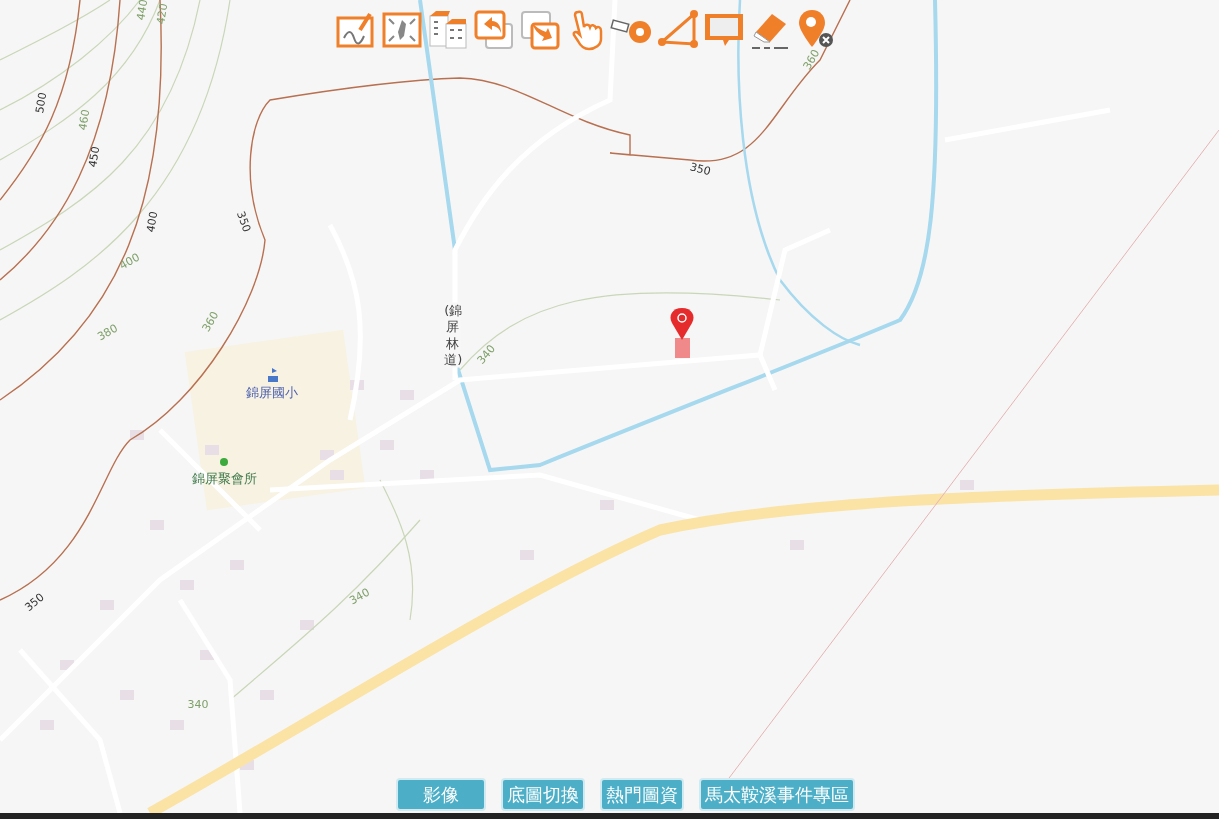 This screenshot has height=819, width=1219. What do you see at coordinates (642, 794) in the screenshot?
I see `map-button: 熱門圖資` at bounding box center [642, 794].